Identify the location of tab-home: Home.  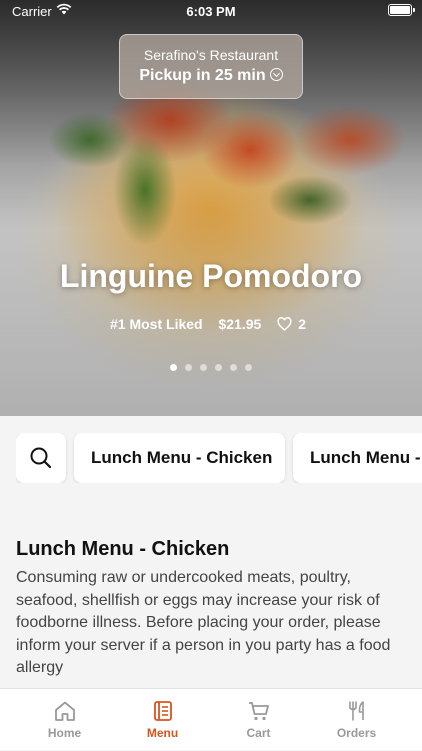
(64, 720).